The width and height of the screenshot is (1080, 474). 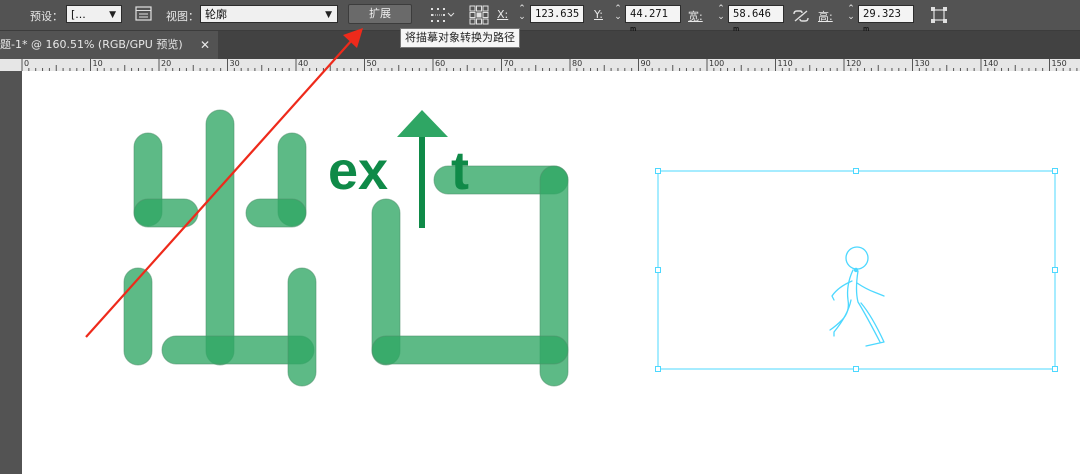 I want to click on exit-text-t: t, so click(x=460, y=171).